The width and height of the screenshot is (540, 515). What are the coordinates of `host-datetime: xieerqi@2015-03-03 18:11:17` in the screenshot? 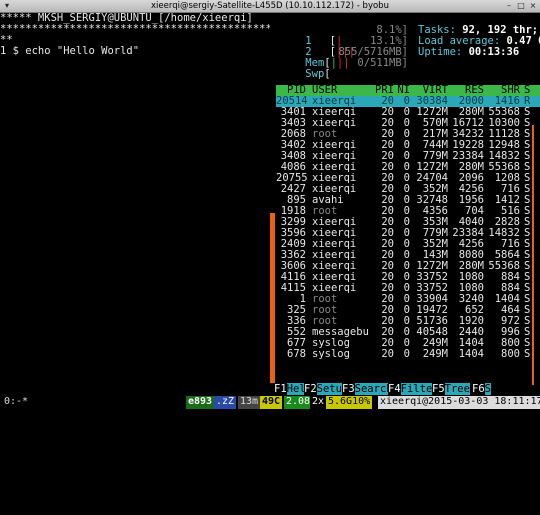 It's located at (459, 402).